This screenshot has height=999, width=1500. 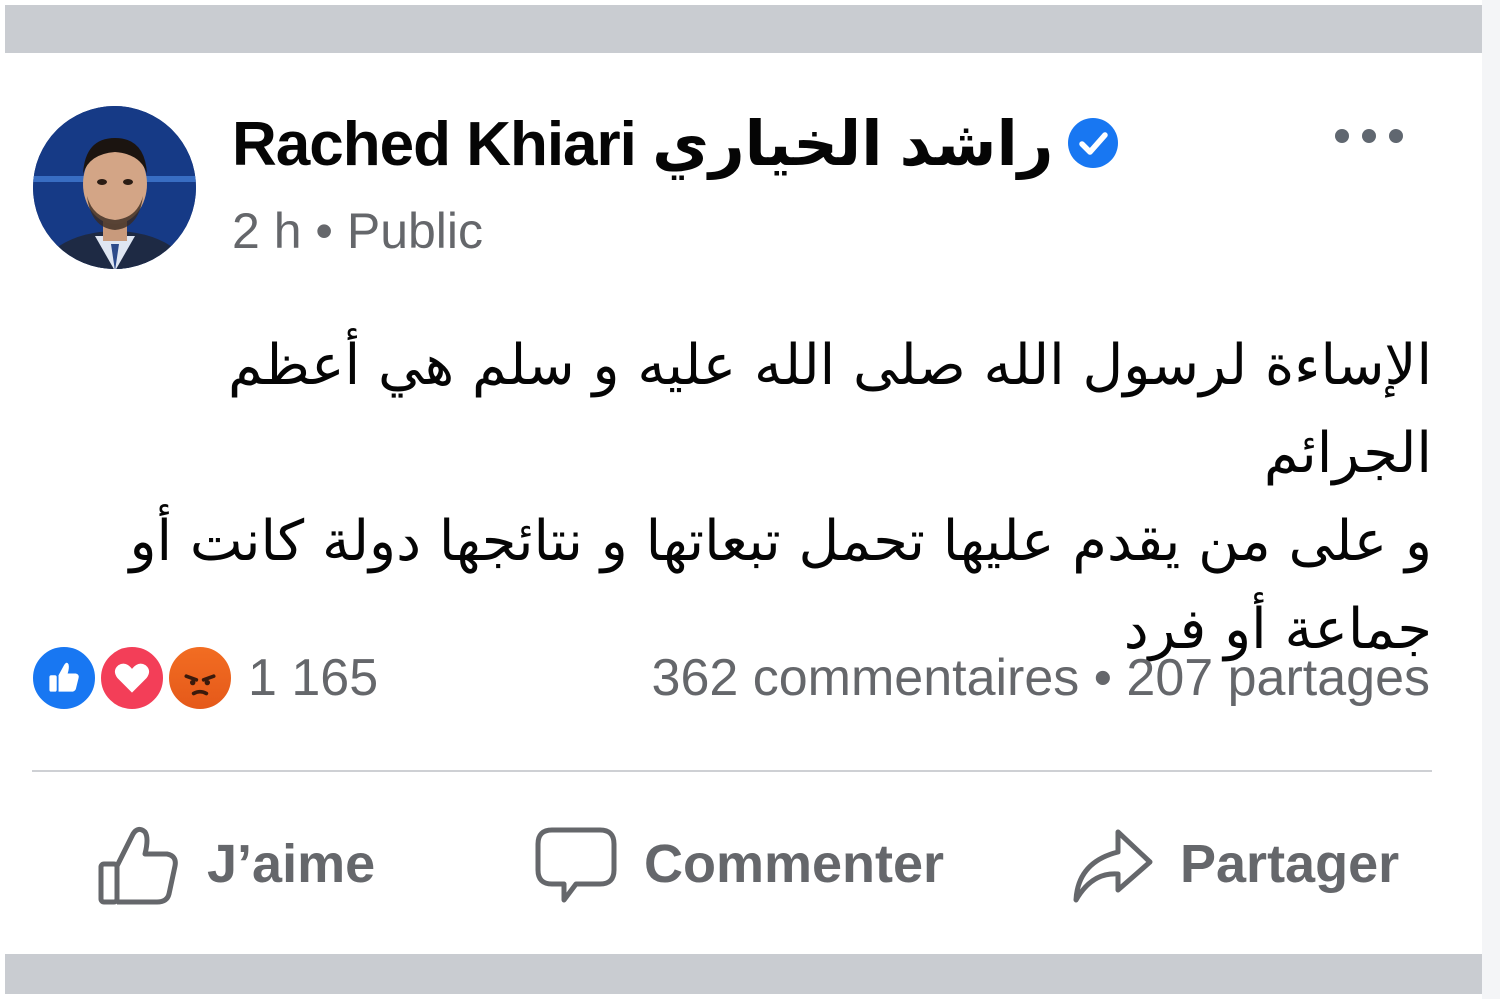 I want to click on avatar, so click(x=114, y=187).